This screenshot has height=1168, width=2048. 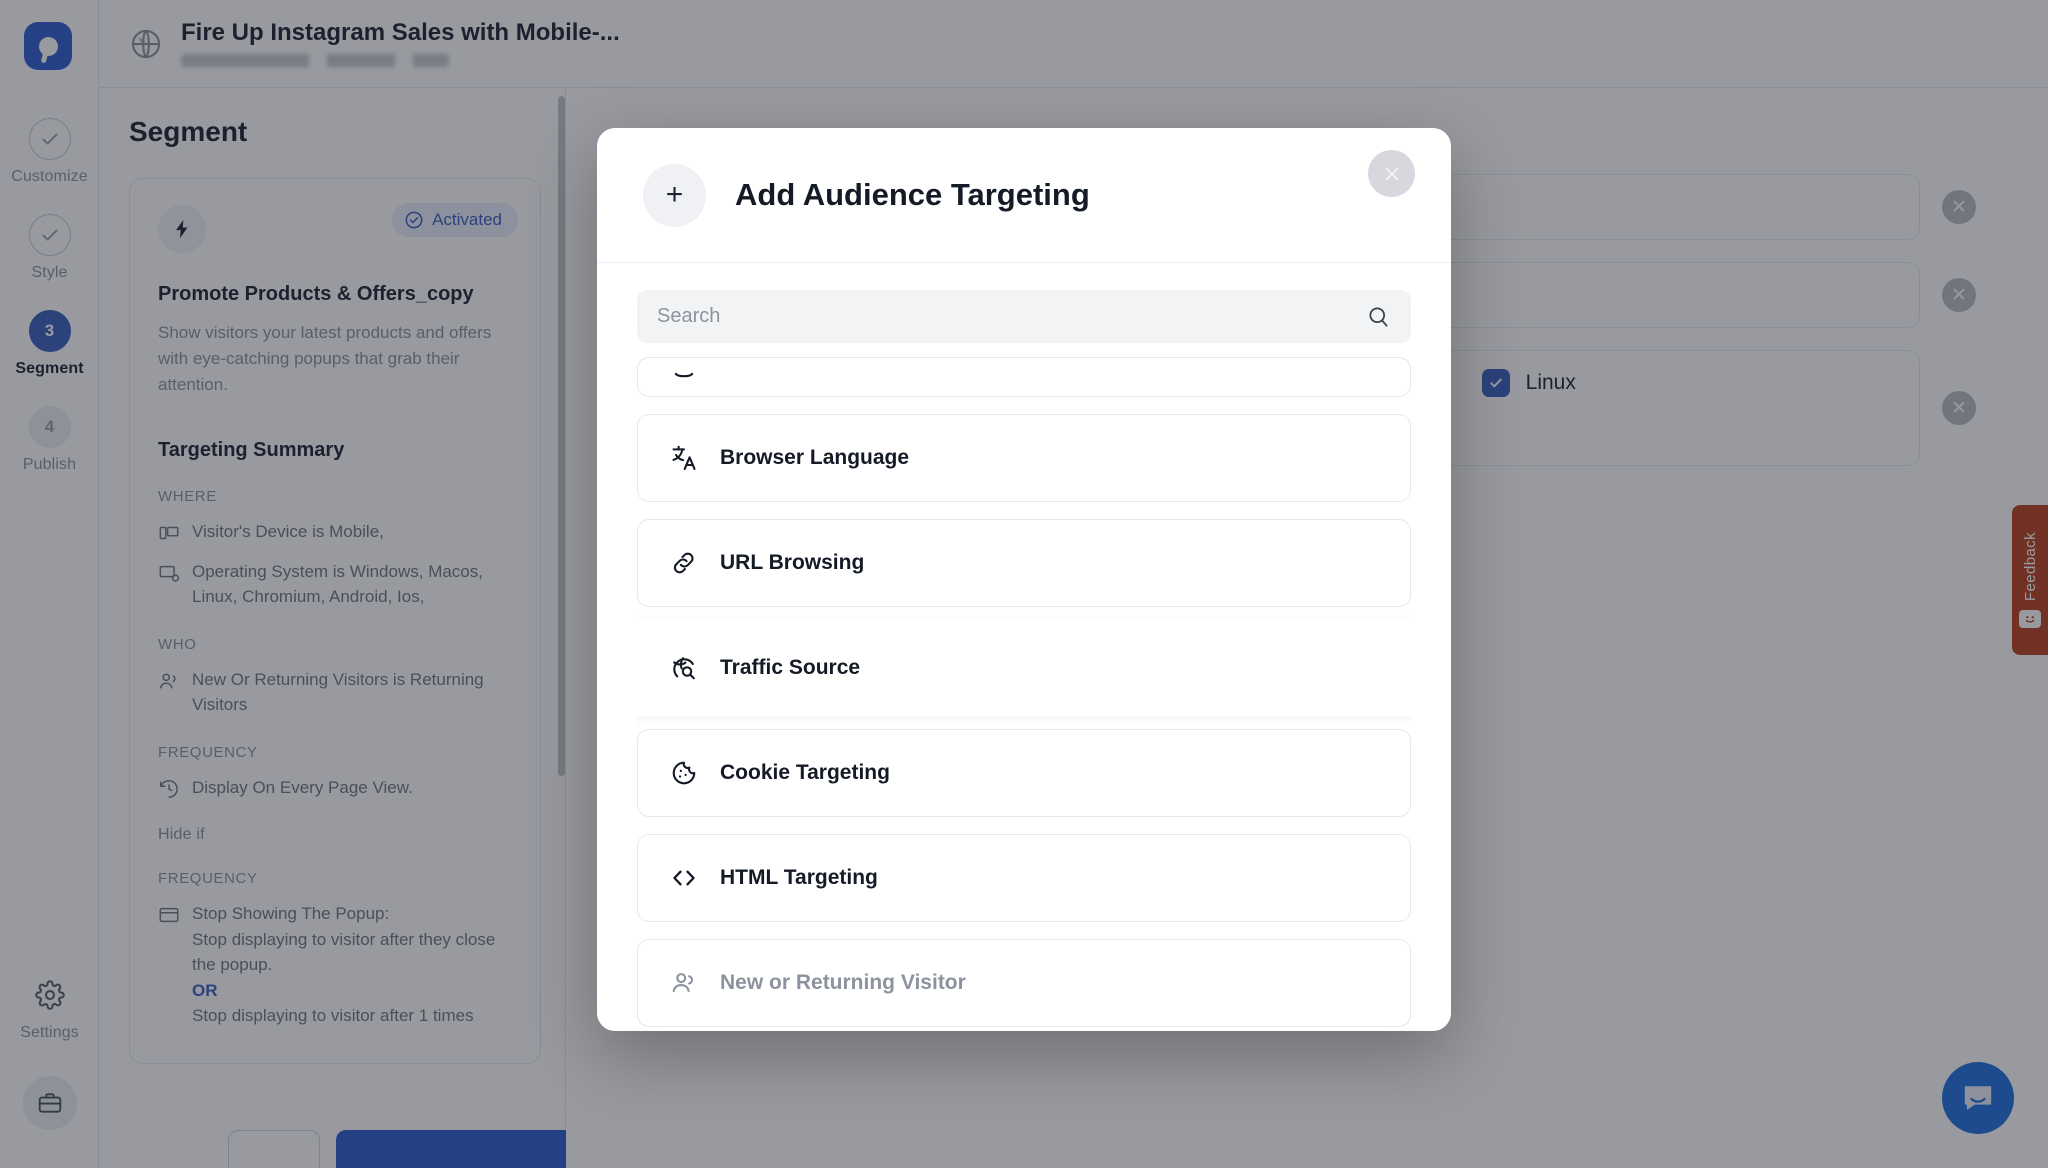 I want to click on list-item-cookie-targeting: Cookie Targeting, so click(x=1024, y=773).